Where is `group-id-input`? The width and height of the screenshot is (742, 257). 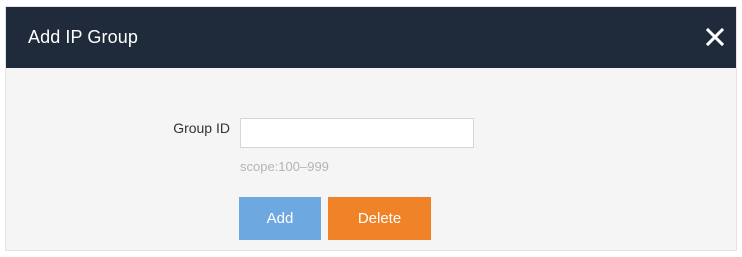 group-id-input is located at coordinates (357, 133).